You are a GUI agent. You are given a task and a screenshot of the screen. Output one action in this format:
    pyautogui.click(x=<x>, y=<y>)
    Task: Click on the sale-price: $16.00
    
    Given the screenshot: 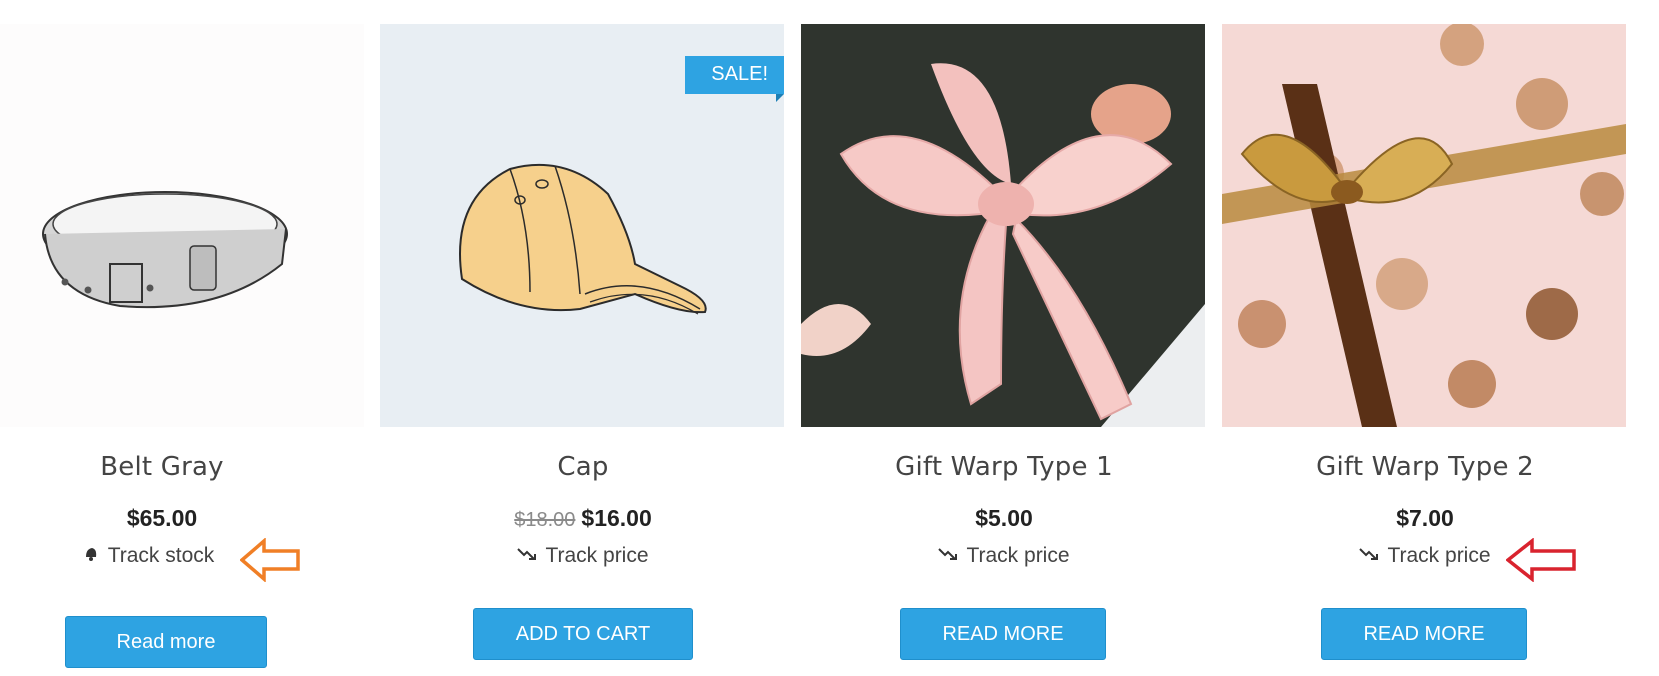 What is the action you would take?
    pyautogui.click(x=616, y=518)
    